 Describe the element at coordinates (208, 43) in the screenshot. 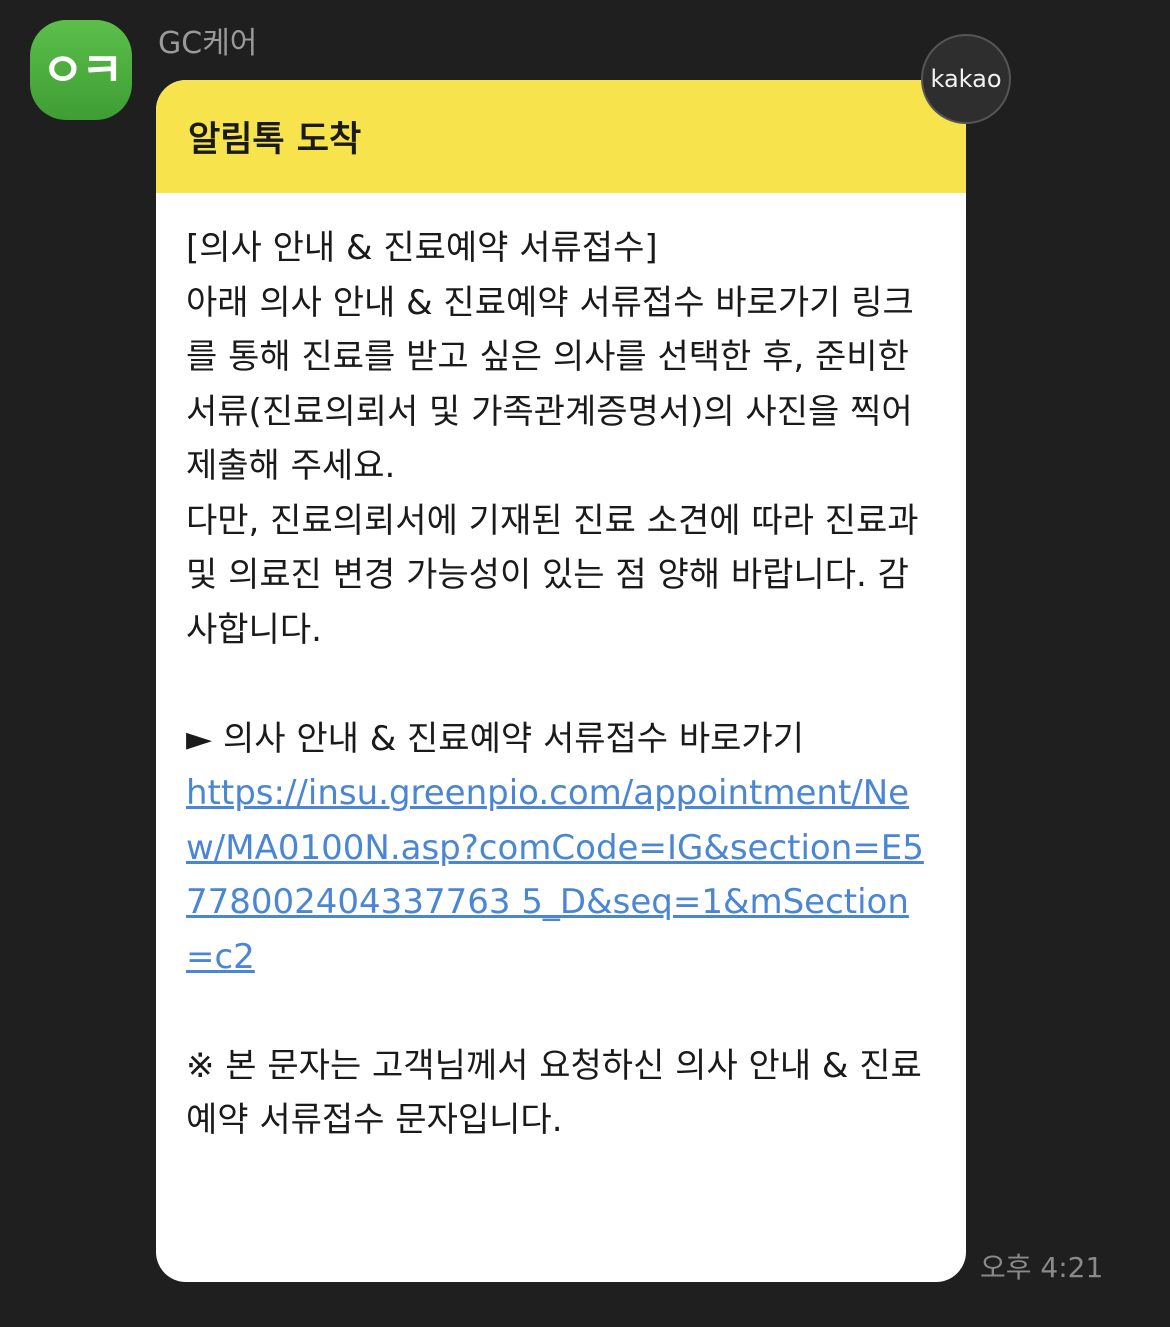

I see `sender-name: GC케어` at that location.